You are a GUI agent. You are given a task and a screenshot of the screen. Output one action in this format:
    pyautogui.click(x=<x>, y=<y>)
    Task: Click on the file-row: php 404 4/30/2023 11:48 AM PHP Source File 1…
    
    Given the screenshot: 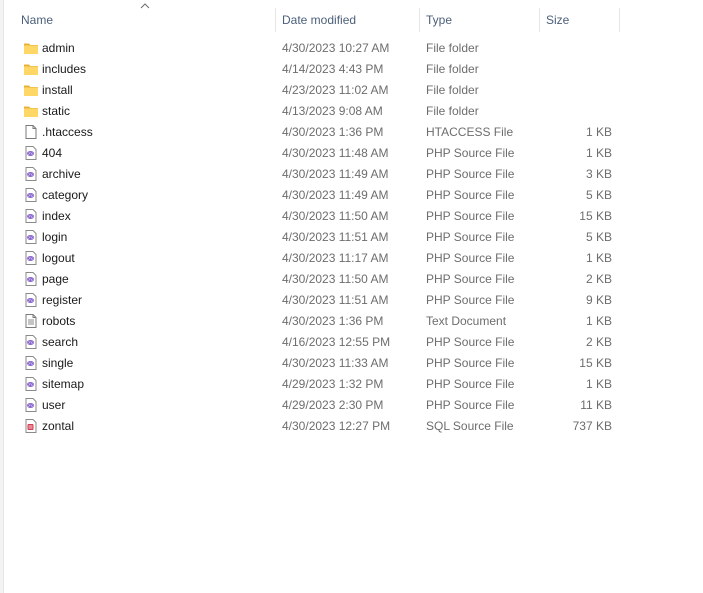 What is the action you would take?
    pyautogui.click(x=351, y=153)
    